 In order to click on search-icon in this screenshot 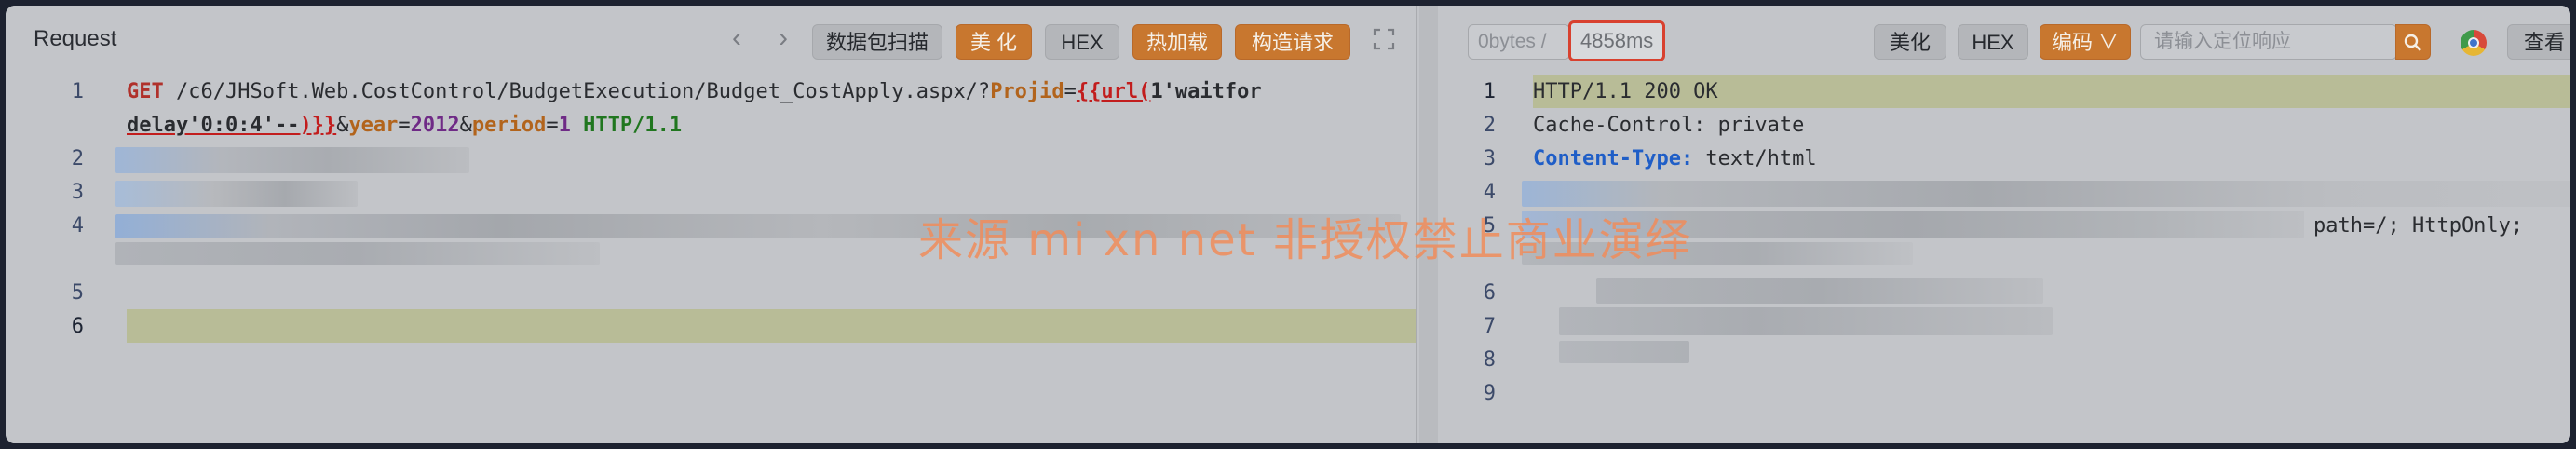, I will do `click(2413, 42)`.